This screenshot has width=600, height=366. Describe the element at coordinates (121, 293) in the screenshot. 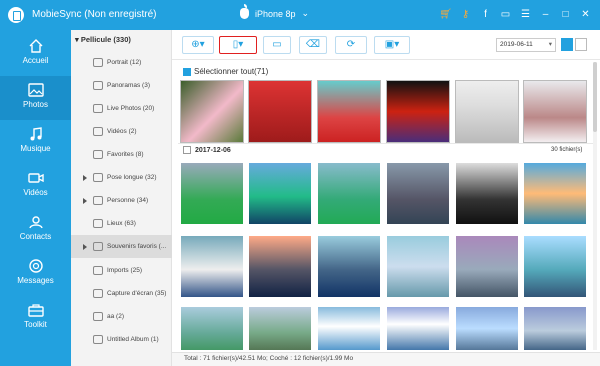

I see `album-item: Capture d'écran (35)` at that location.